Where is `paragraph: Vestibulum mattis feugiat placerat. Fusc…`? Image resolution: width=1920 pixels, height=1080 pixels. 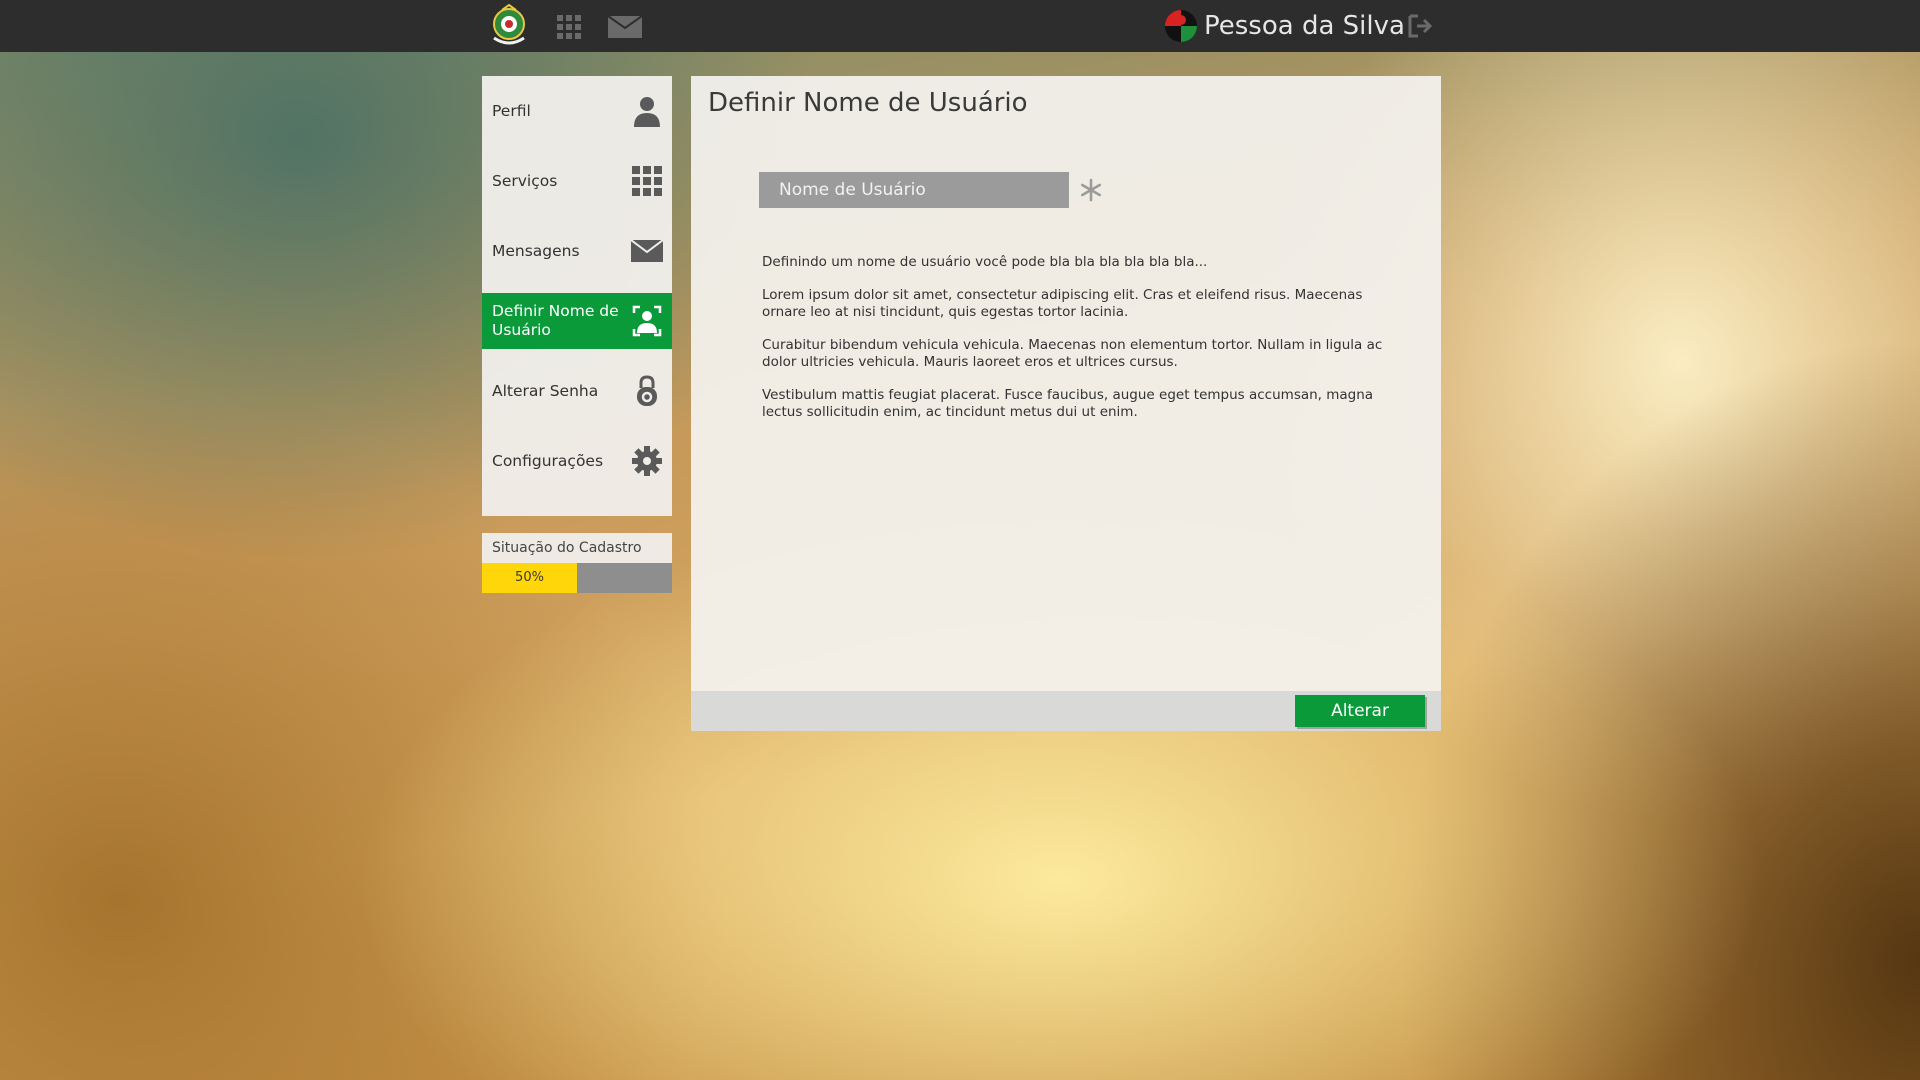 paragraph: Vestibulum mattis feugiat placerat. Fusc… is located at coordinates (1068, 403).